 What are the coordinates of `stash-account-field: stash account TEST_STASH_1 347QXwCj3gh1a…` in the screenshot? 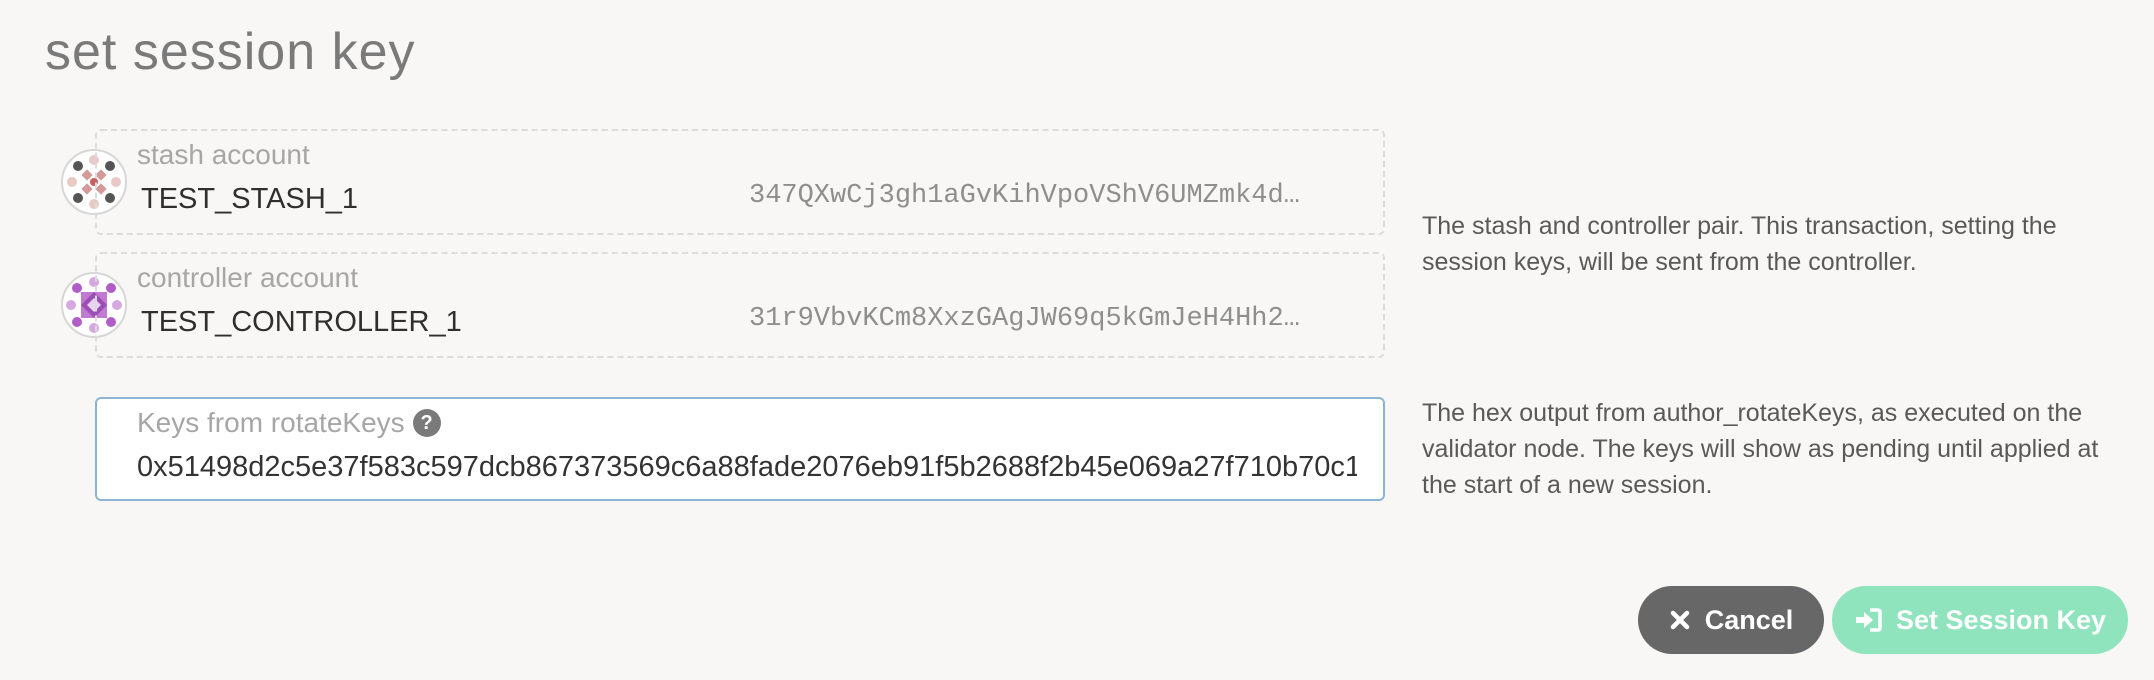 It's located at (740, 182).